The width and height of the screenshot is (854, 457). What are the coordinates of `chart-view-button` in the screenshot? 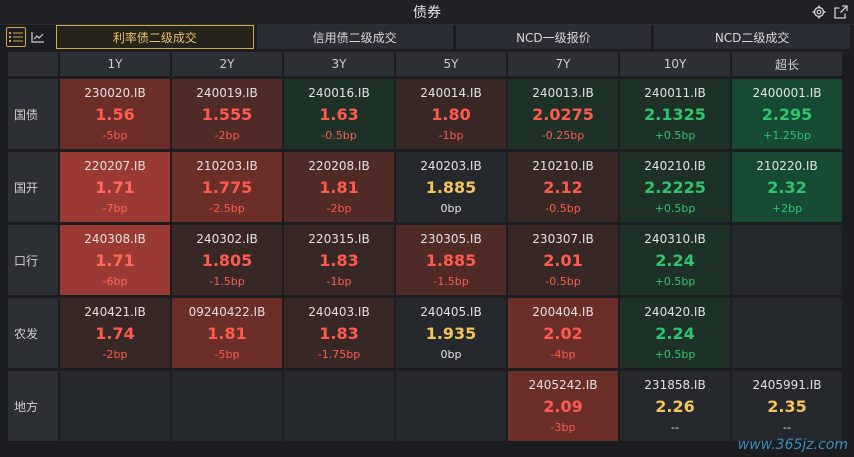 It's located at (38, 37).